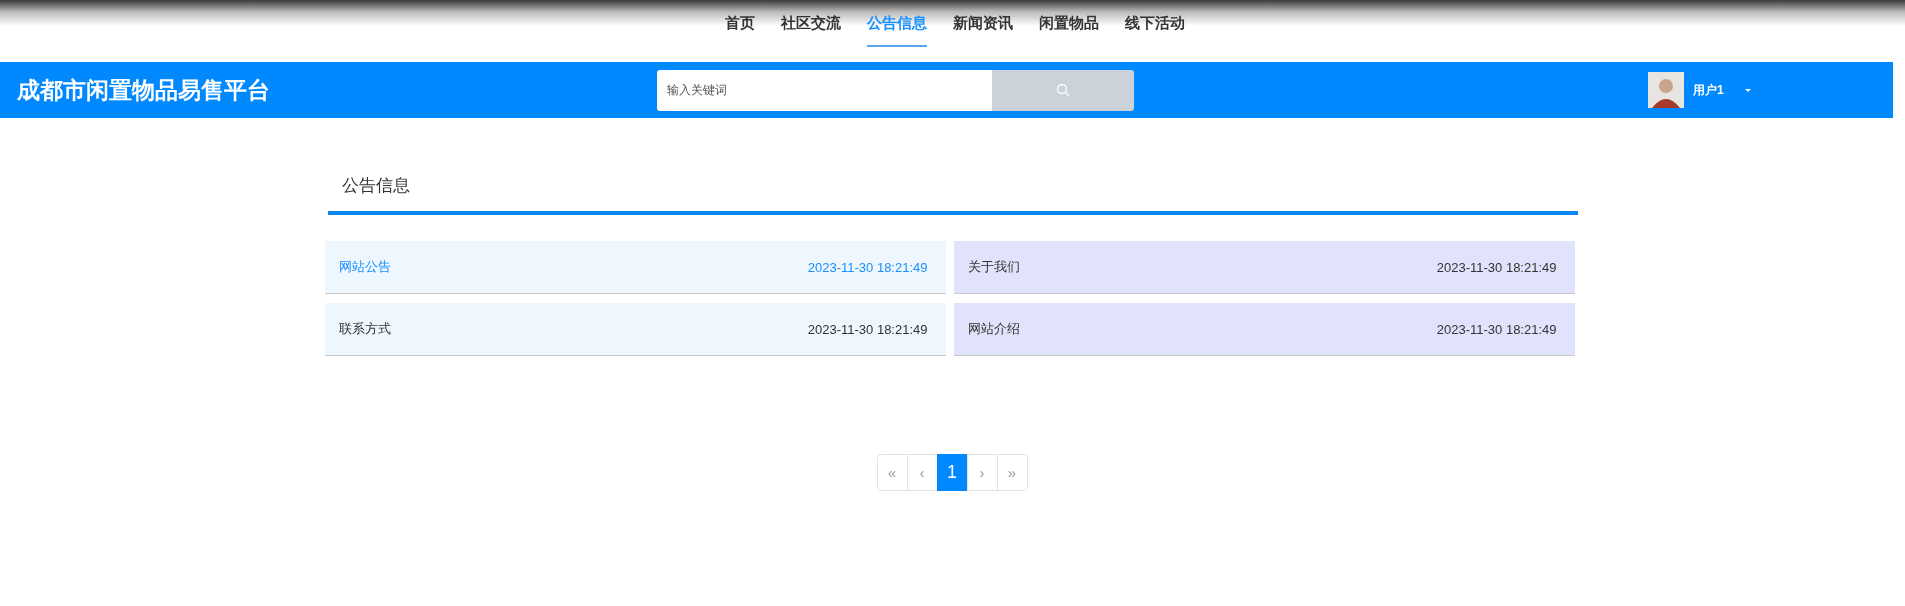 The width and height of the screenshot is (1905, 606). I want to click on nav-tab: 闲置物品, so click(1068, 22).